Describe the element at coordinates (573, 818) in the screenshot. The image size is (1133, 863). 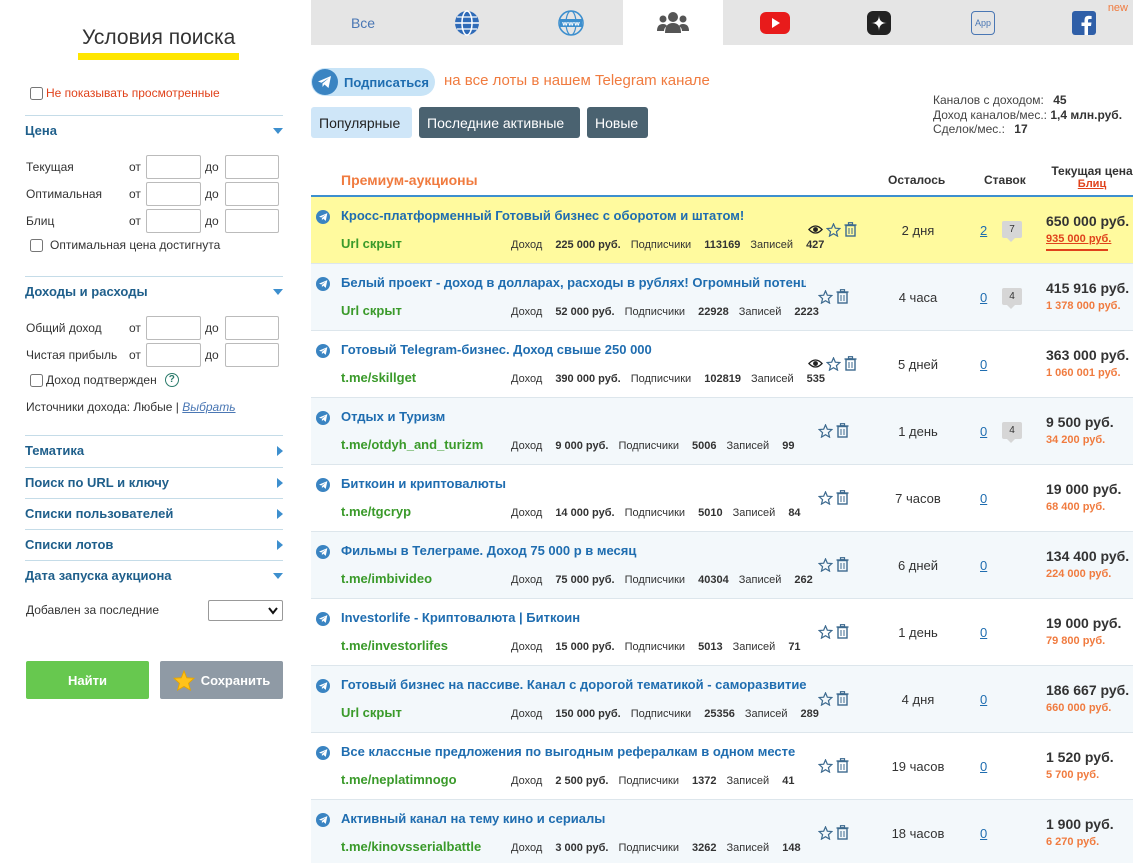
I see `lot-title-link: Активный канал на тему кино и сериалы` at that location.